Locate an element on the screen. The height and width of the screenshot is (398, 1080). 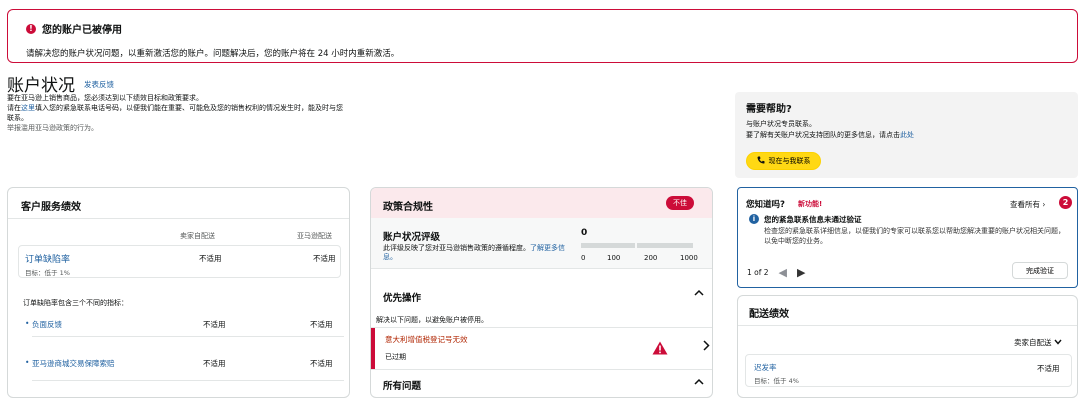
scale-label: 100 is located at coordinates (614, 258).